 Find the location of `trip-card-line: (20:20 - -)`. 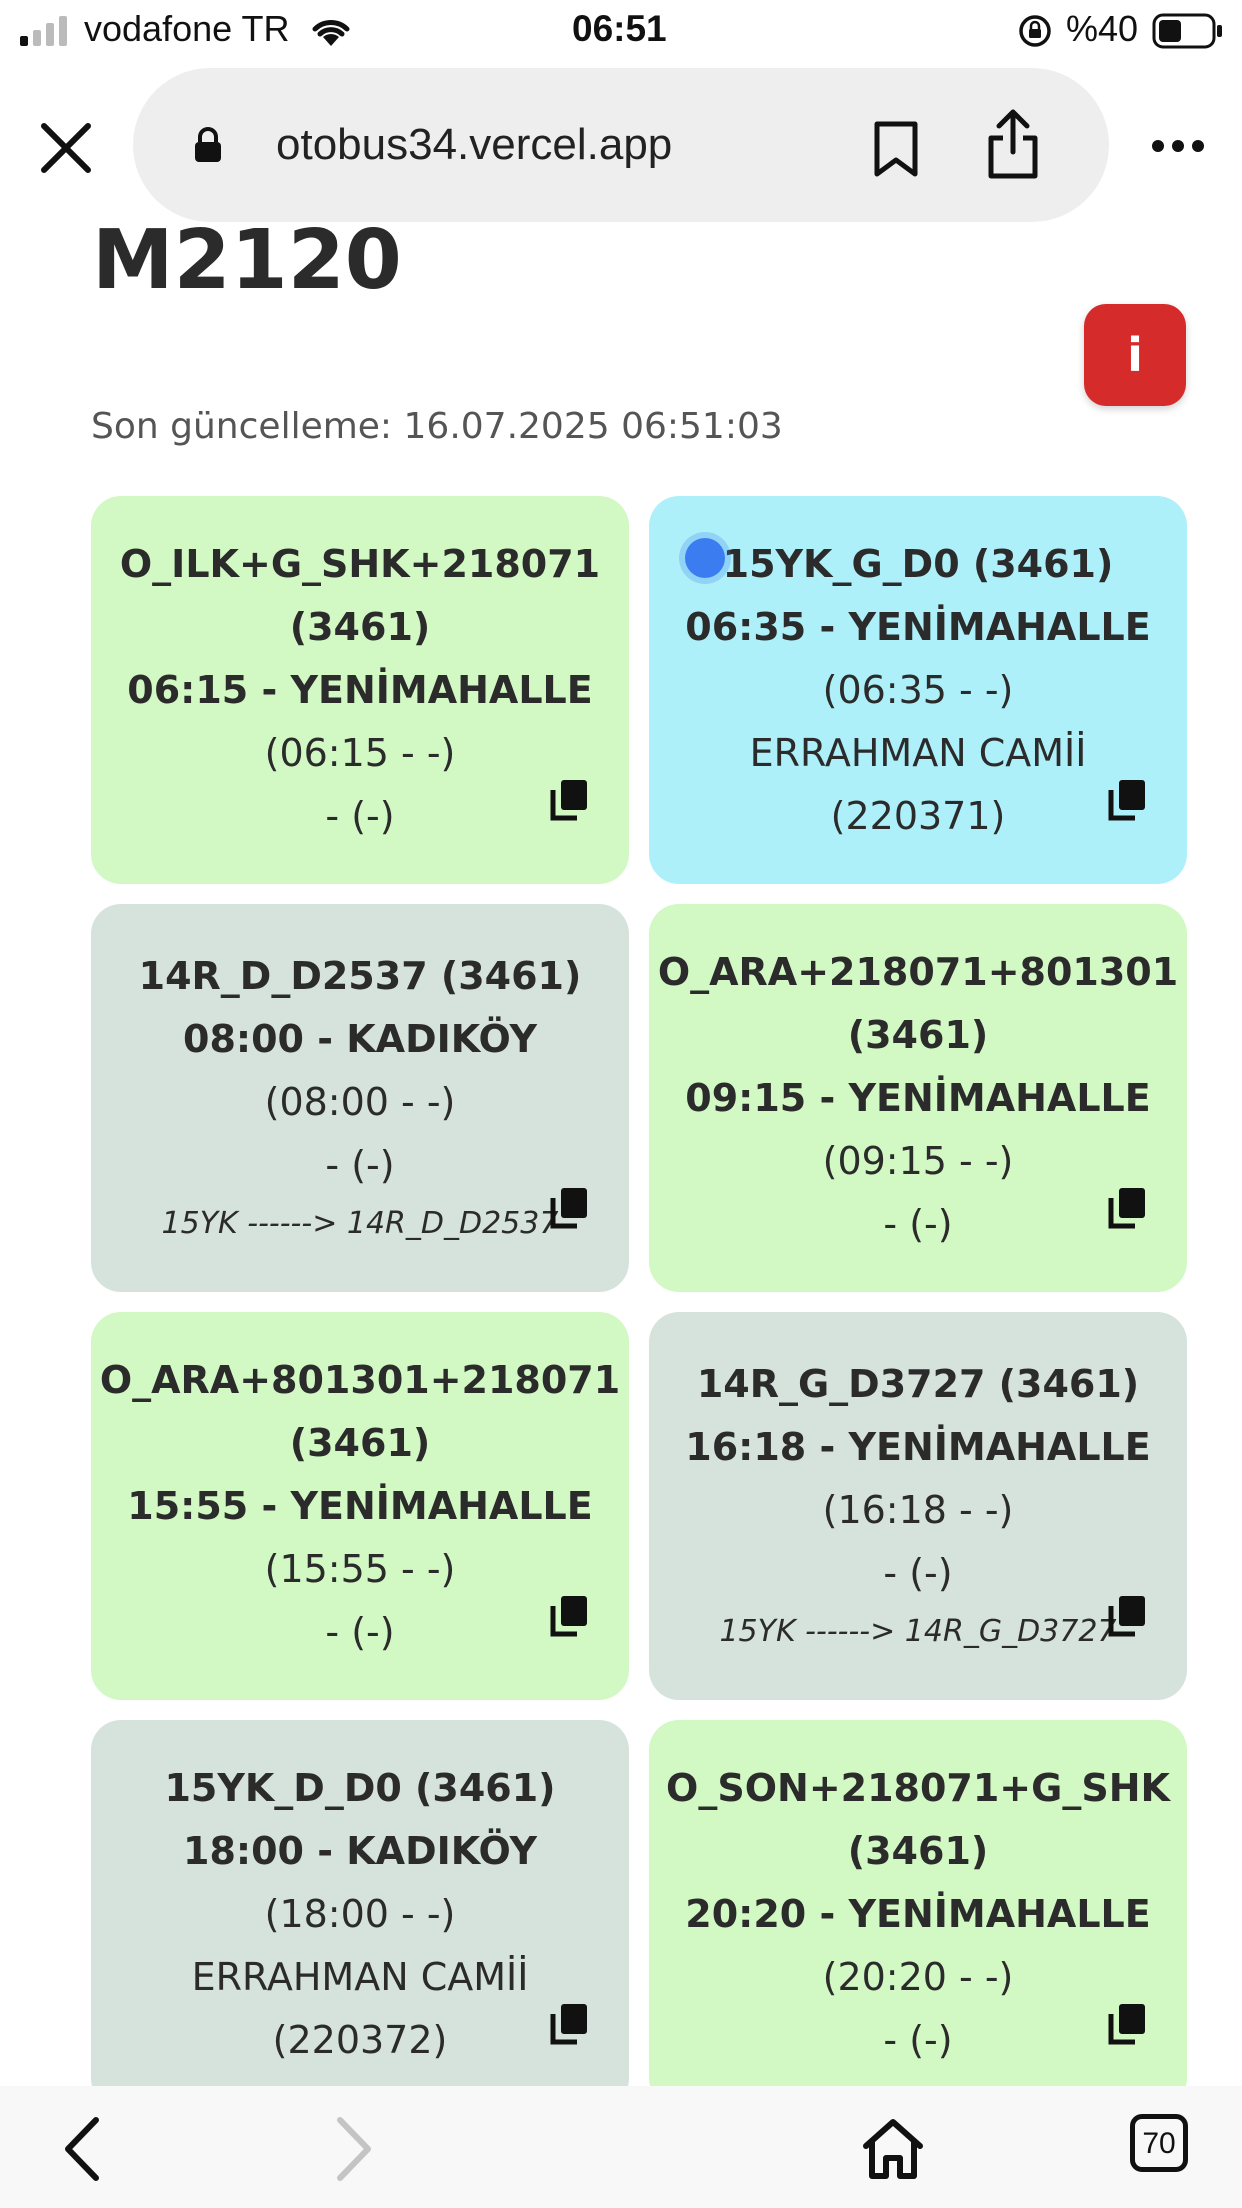

trip-card-line: (20:20 - -) is located at coordinates (918, 1976).